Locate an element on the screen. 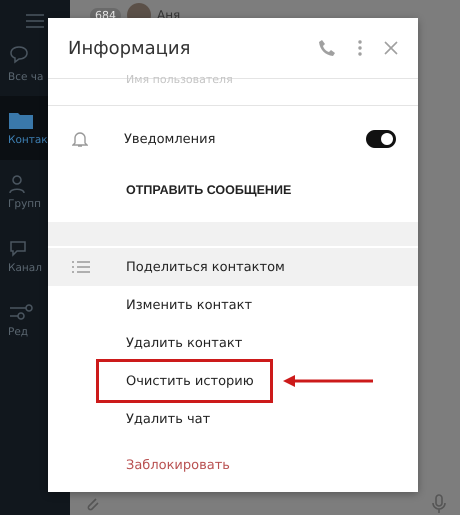 The width and height of the screenshot is (460, 515). menu-item: Изменить контакт is located at coordinates (189, 305).